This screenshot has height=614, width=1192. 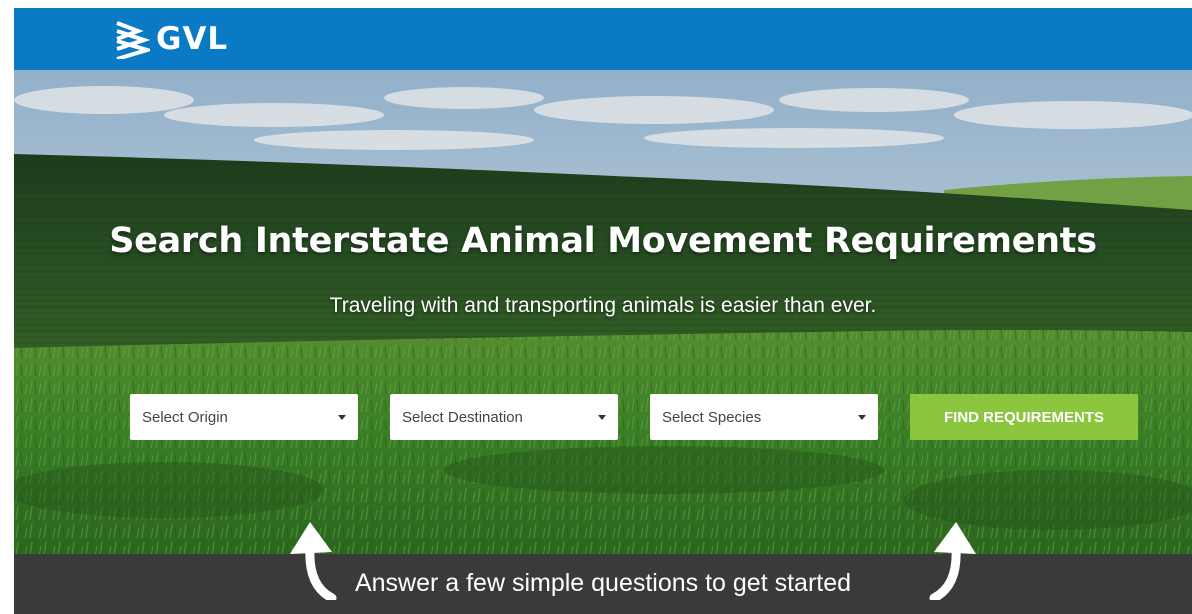 What do you see at coordinates (244, 417) in the screenshot?
I see `origin-select: Select Origin` at bounding box center [244, 417].